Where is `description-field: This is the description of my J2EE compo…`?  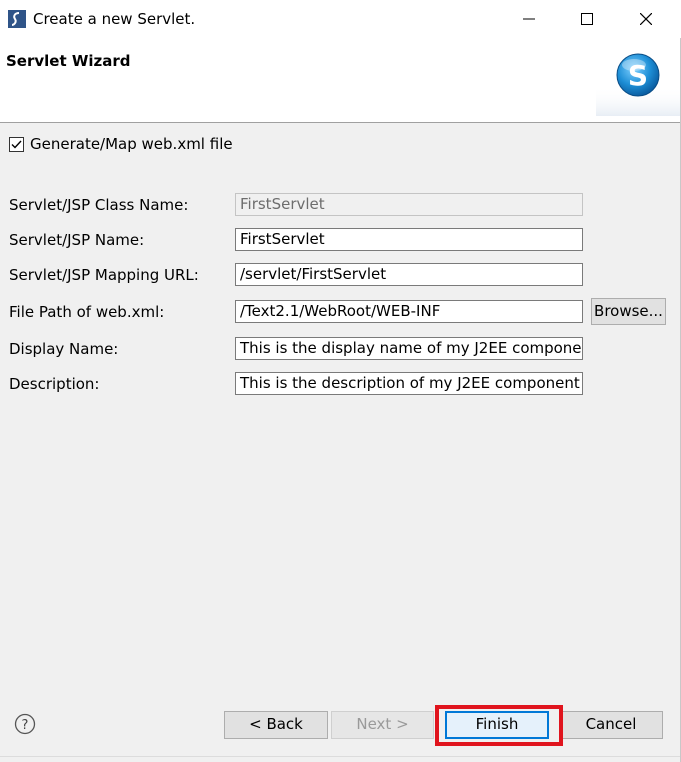
description-field: This is the description of my J2EE compo… is located at coordinates (409, 383).